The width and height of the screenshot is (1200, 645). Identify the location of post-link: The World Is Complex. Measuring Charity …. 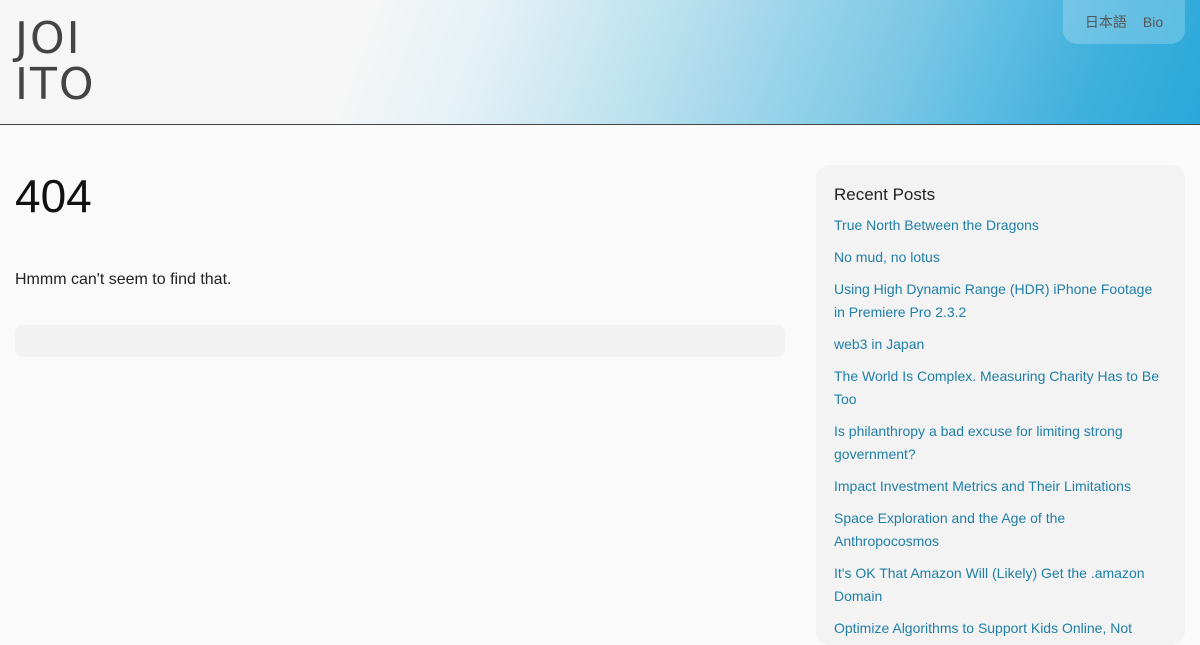
(996, 387).